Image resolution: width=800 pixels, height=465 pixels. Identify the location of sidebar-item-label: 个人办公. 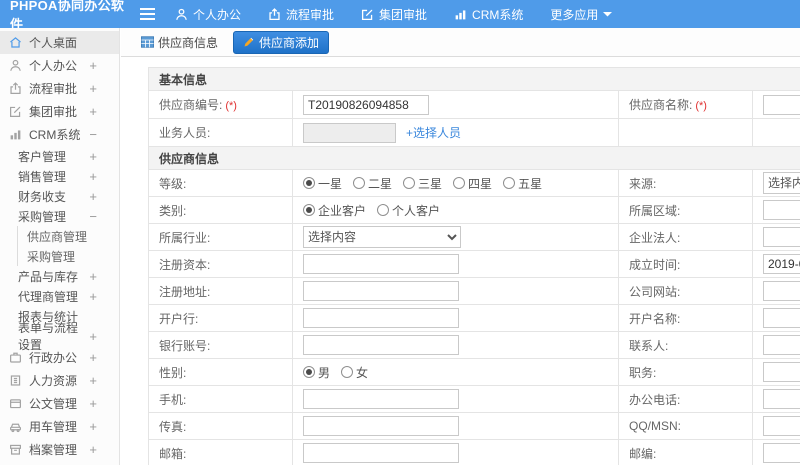
(53, 66).